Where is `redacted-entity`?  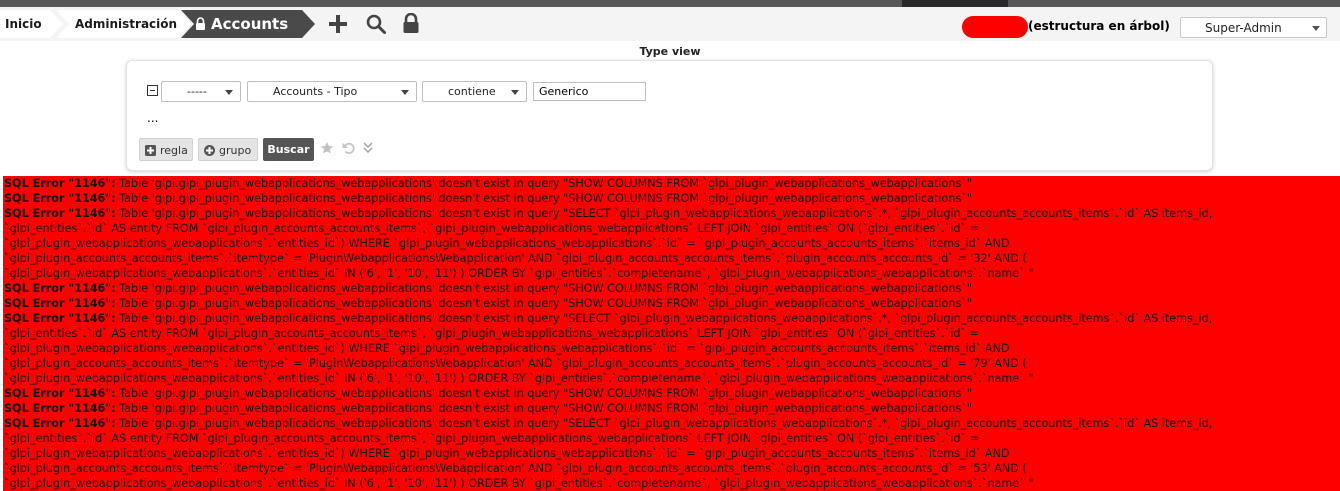
redacted-entity is located at coordinates (995, 27).